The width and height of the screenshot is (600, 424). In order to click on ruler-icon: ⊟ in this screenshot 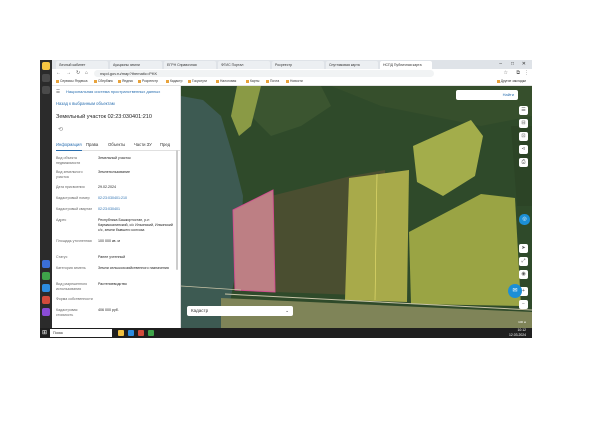, I will do `click(523, 123)`.